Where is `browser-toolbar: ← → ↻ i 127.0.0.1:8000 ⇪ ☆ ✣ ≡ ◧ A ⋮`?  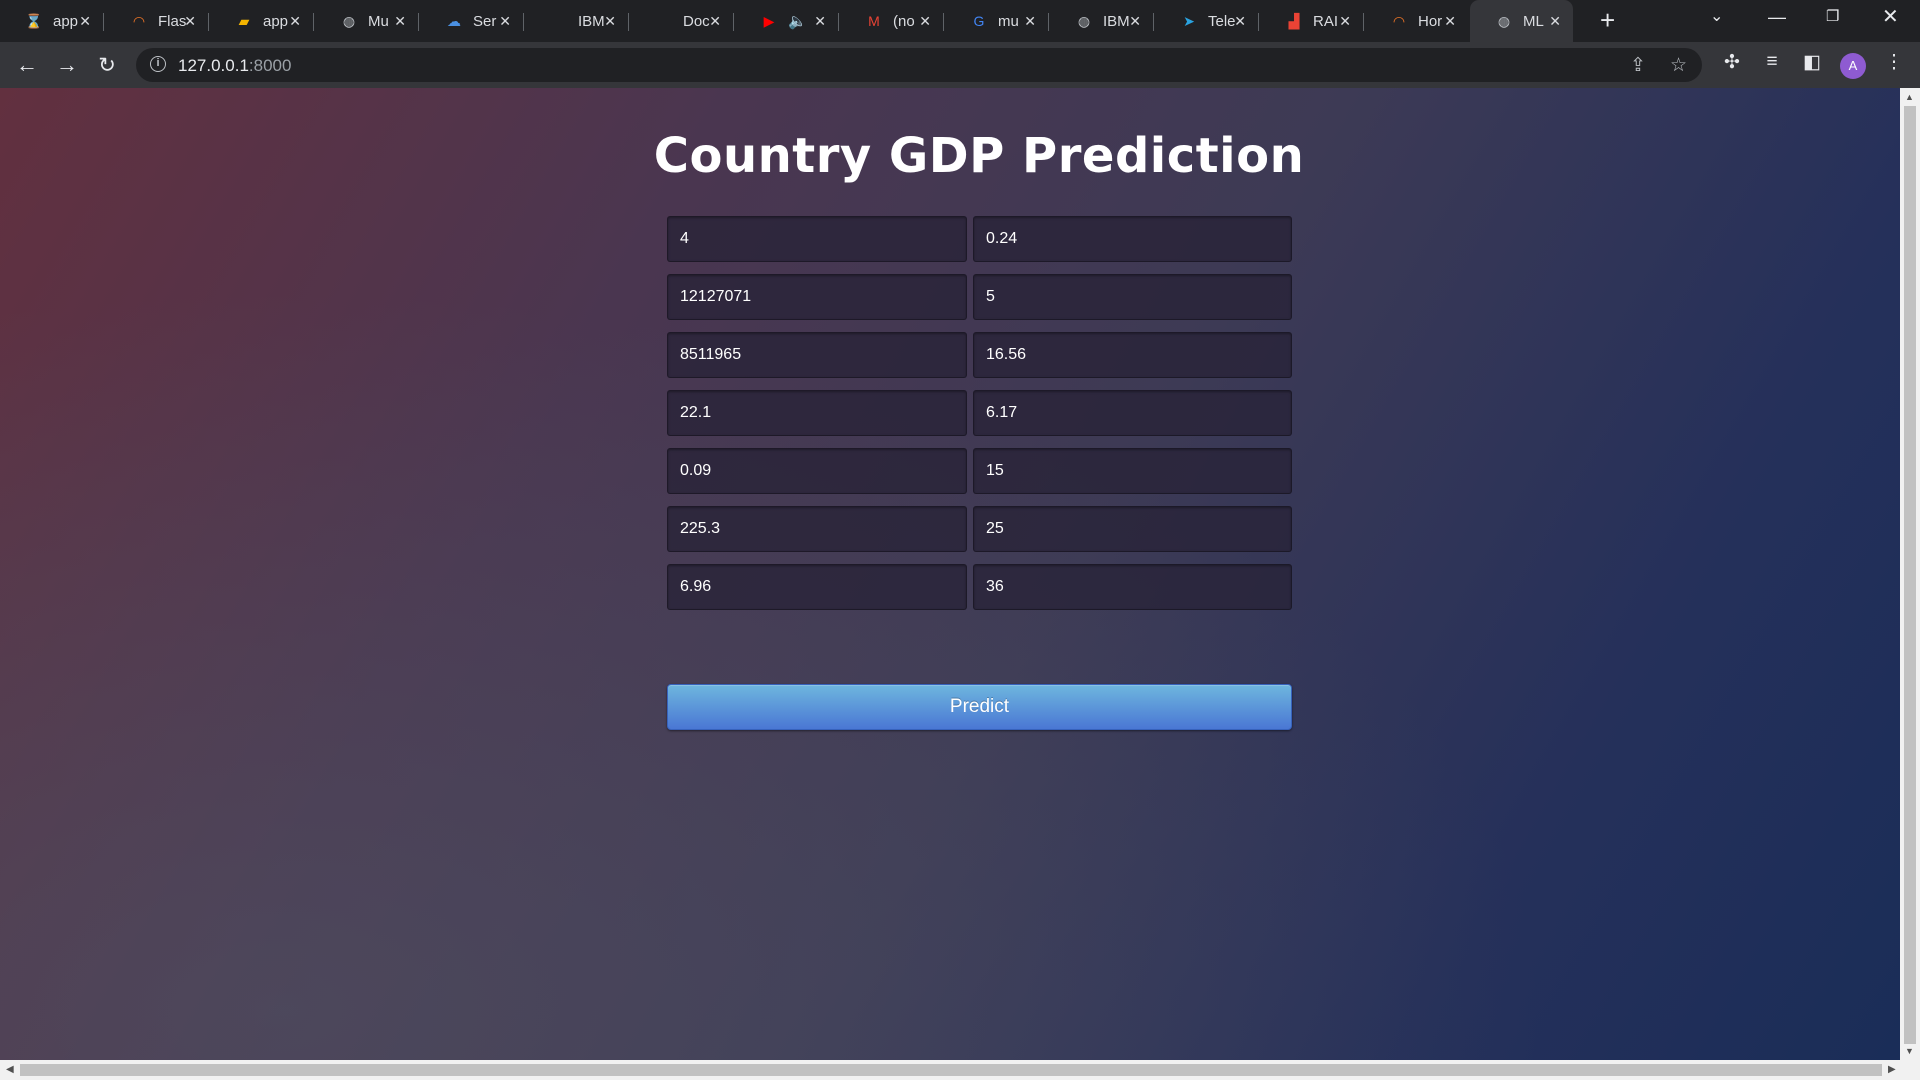 browser-toolbar: ← → ↻ i 127.0.0.1:8000 ⇪ ☆ ✣ ≡ ◧ A ⋮ is located at coordinates (960, 65).